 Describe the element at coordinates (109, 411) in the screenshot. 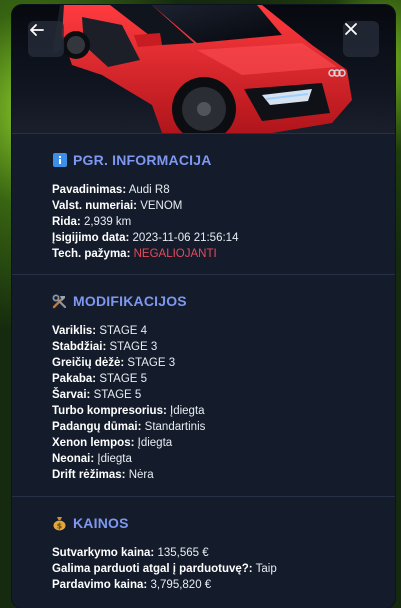

I see `row-label: Turbo kompresorius:` at that location.